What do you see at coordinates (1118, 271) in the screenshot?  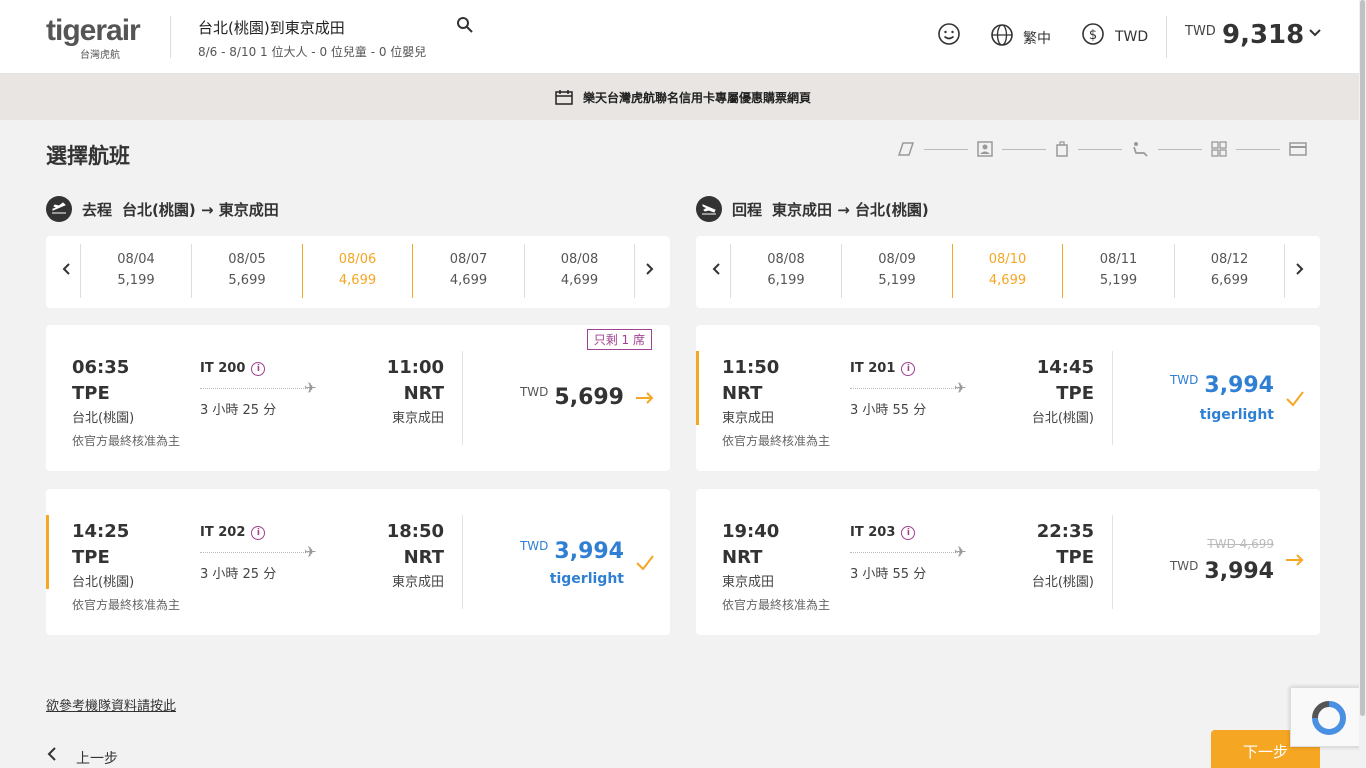 I see `date-option: 08/11 5,199` at bounding box center [1118, 271].